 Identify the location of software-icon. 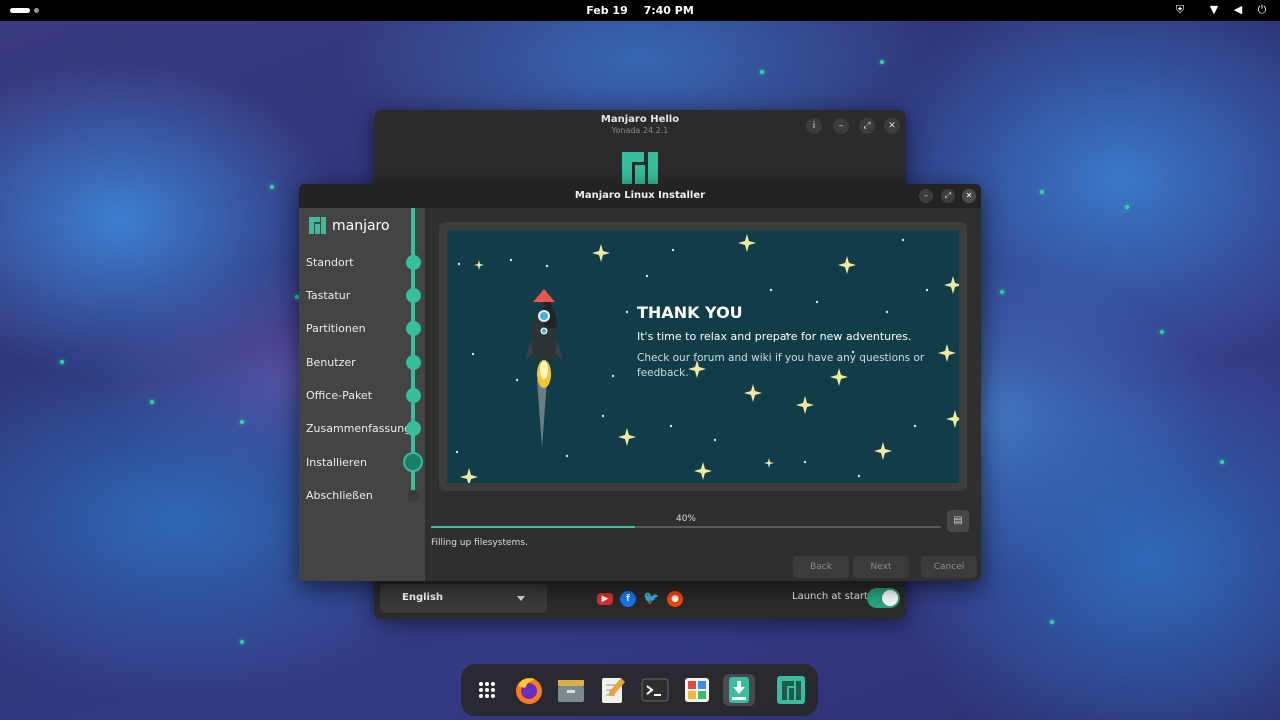
(697, 690).